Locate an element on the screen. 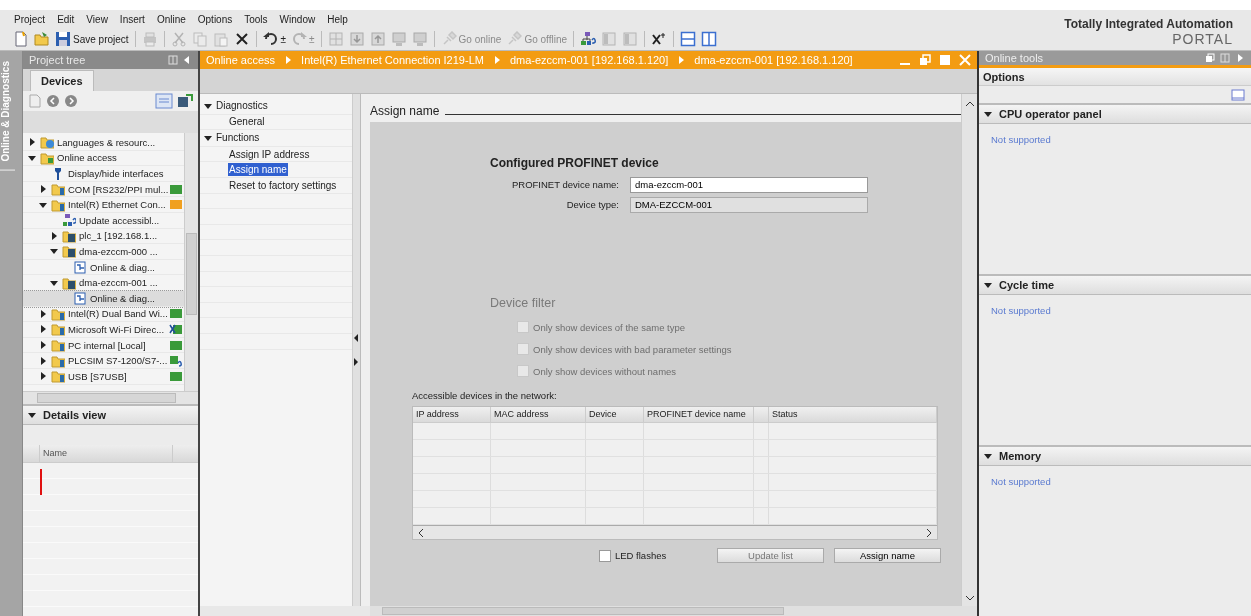 This screenshot has width=1251, height=616. chevron-icon is located at coordinates (32, 415).